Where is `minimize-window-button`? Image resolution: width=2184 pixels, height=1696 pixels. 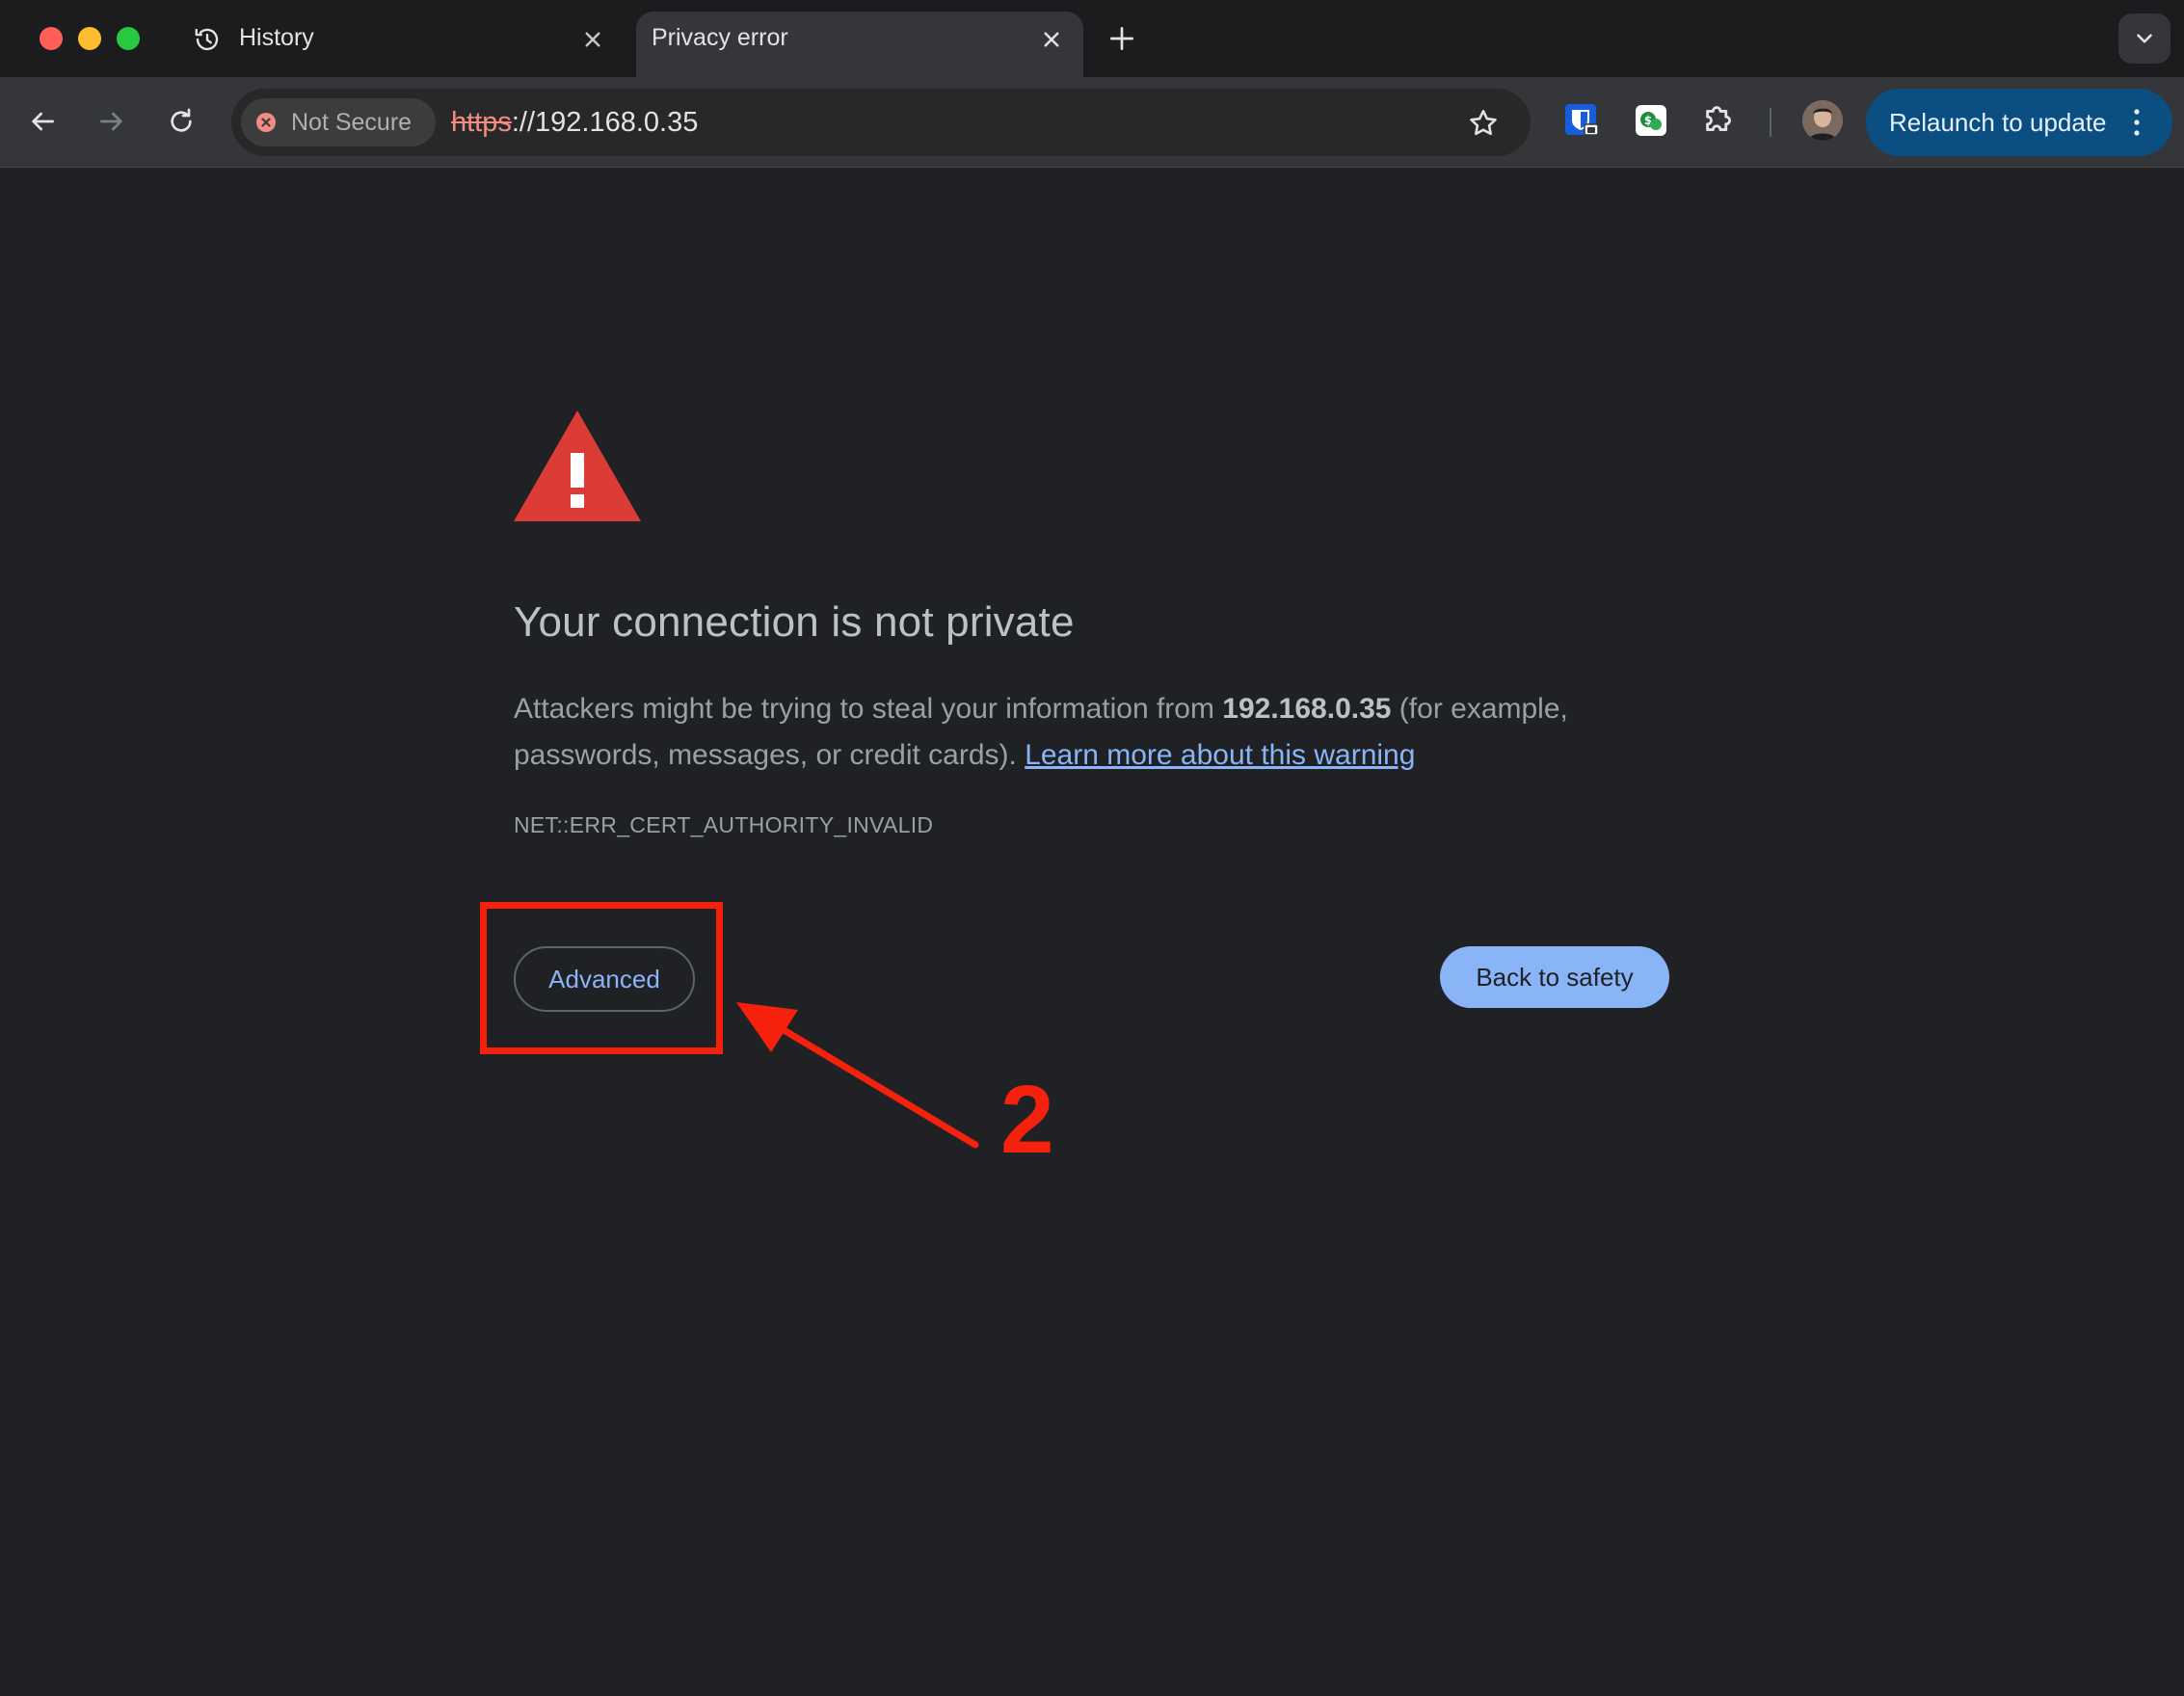
minimize-window-button is located at coordinates (90, 38).